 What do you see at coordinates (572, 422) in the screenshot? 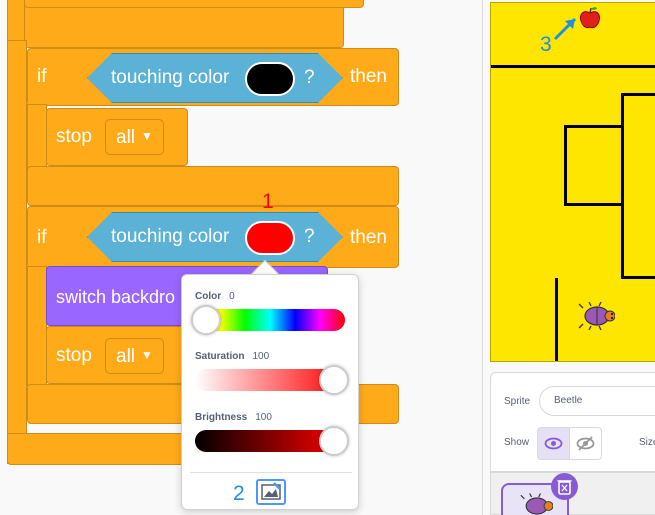
I see `sprite-info-panel: Sprite Beetle Show Size` at bounding box center [572, 422].